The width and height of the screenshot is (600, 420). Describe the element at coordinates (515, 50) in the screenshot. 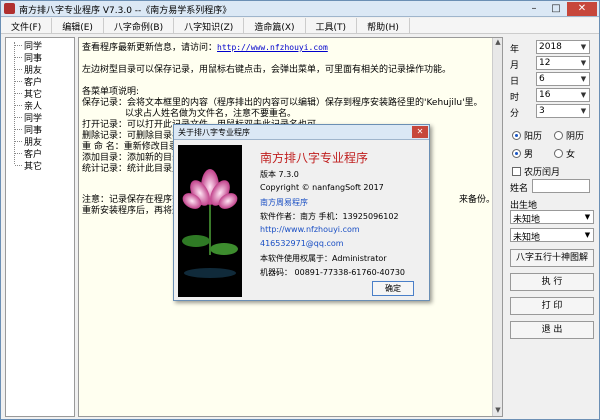

I see `year-label: 年` at that location.